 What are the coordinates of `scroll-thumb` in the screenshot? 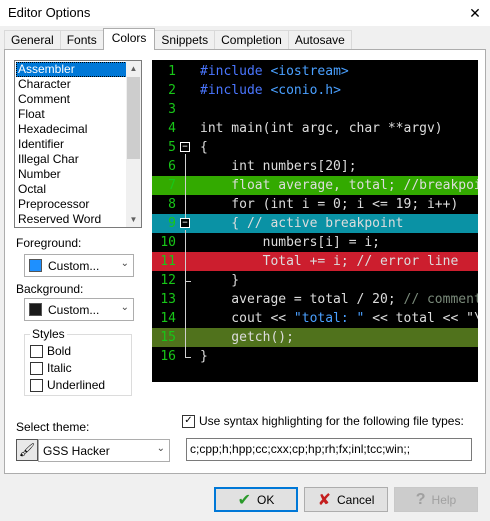 It's located at (133, 118).